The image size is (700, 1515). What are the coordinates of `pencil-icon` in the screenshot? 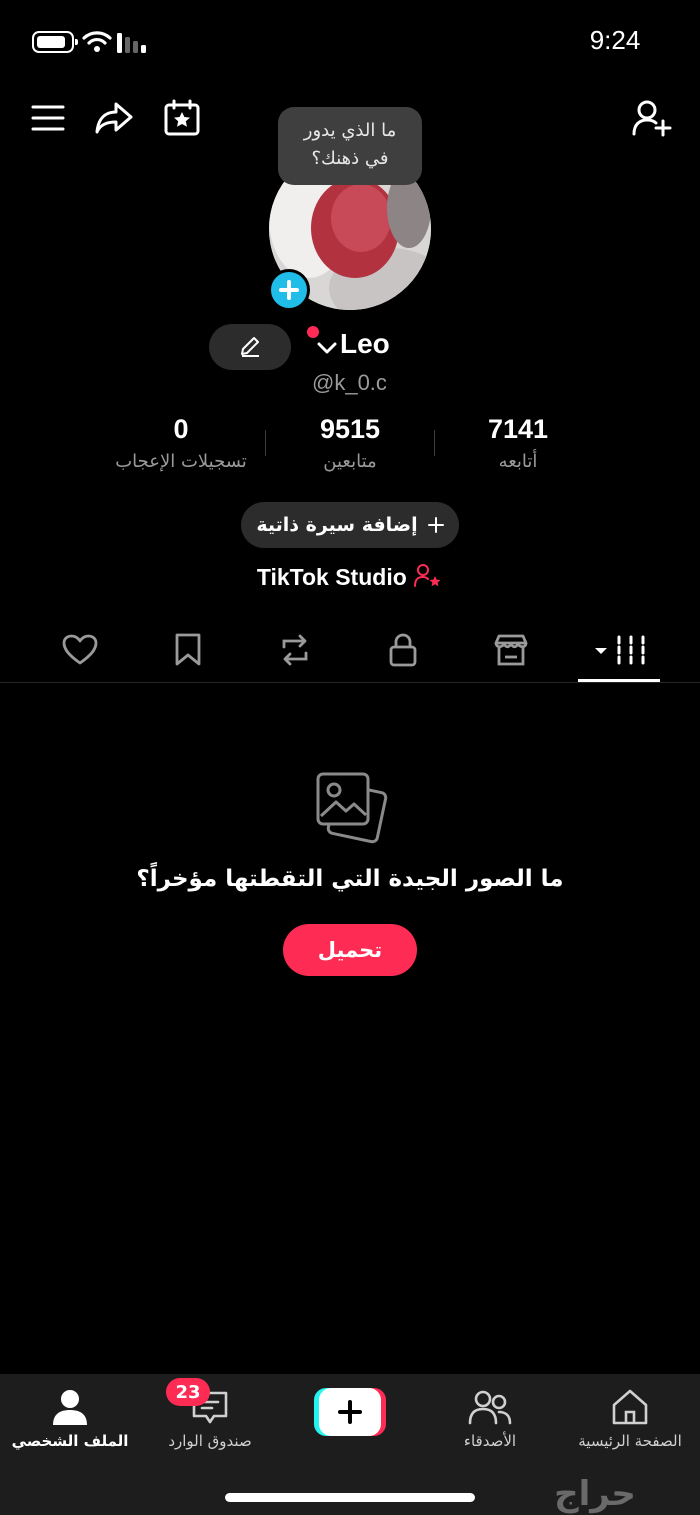 It's located at (250, 347).